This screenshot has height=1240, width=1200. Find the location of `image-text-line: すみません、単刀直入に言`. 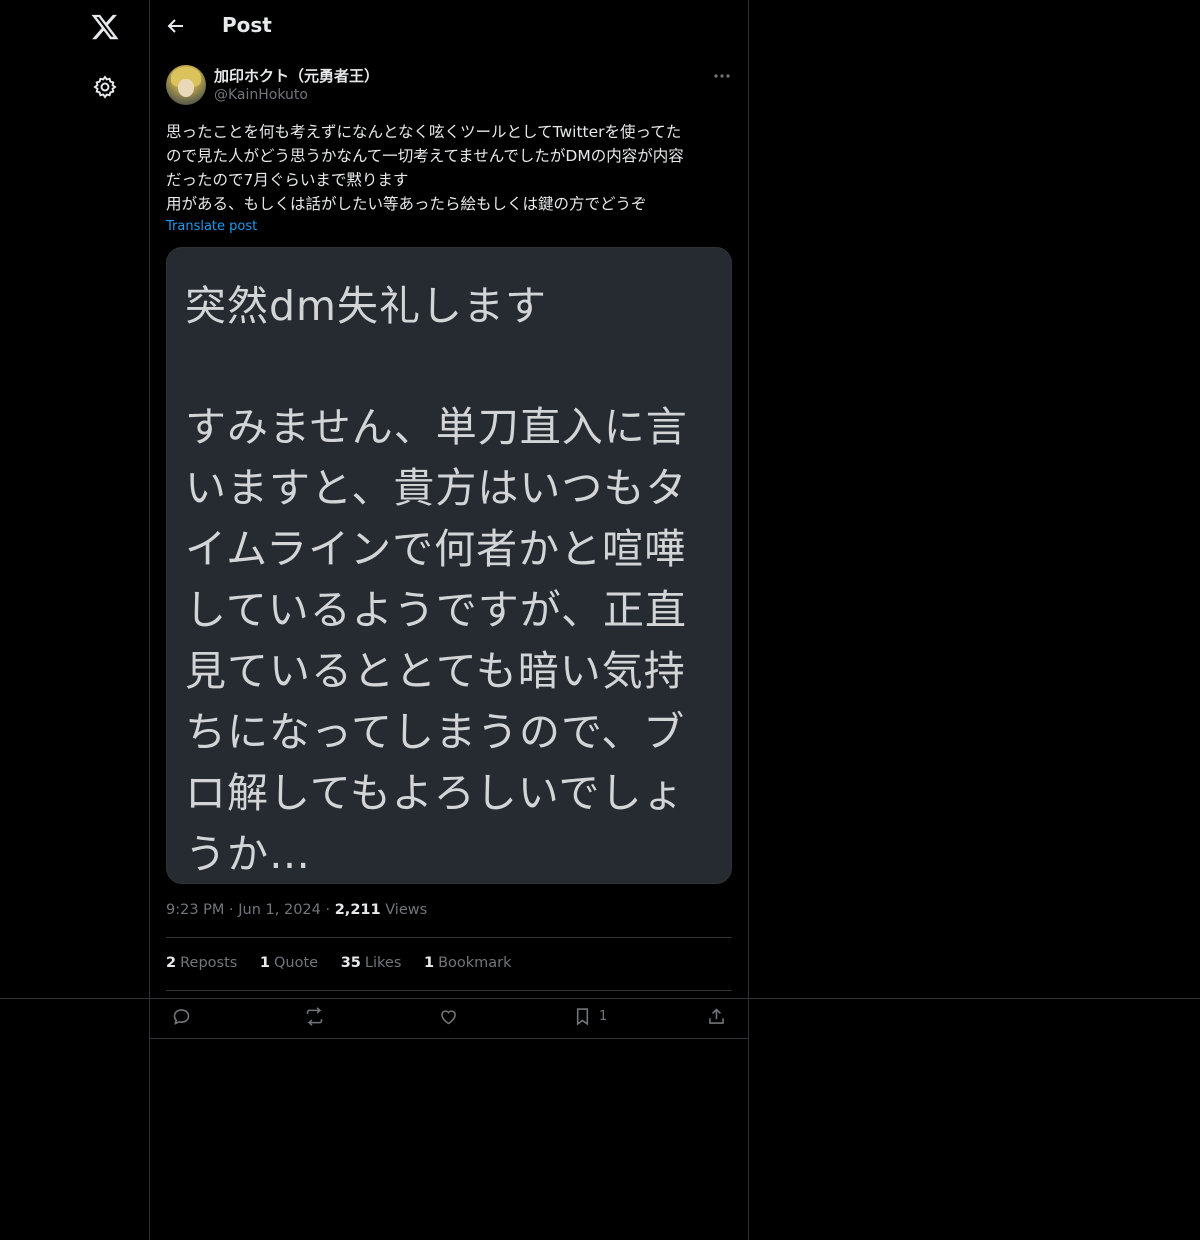

image-text-line: すみません、単刀直入に言 is located at coordinates (436, 427).